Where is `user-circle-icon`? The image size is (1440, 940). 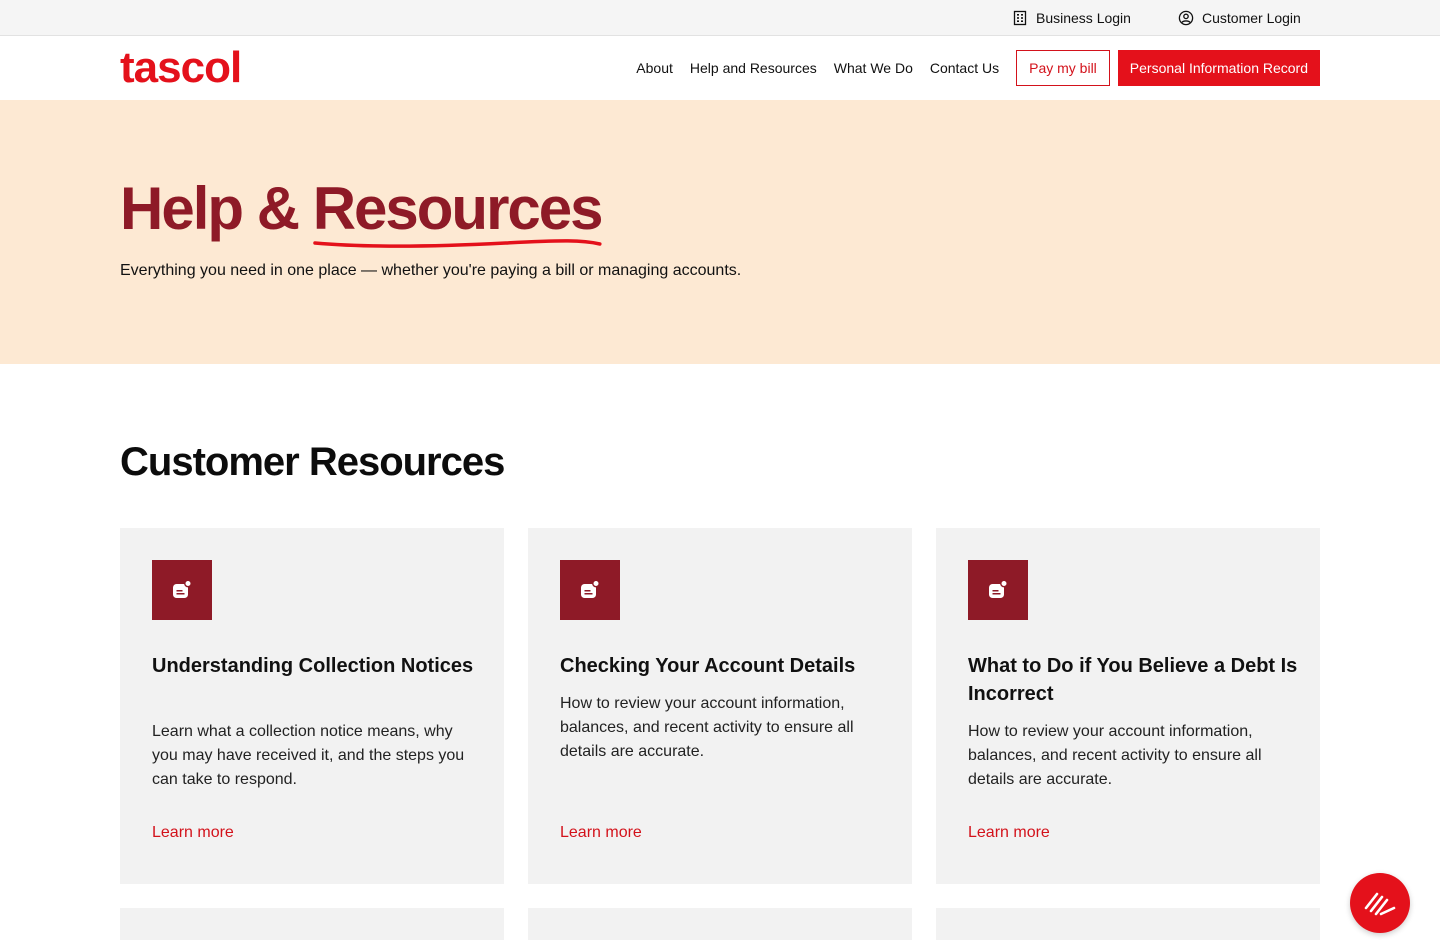
user-circle-icon is located at coordinates (1186, 18).